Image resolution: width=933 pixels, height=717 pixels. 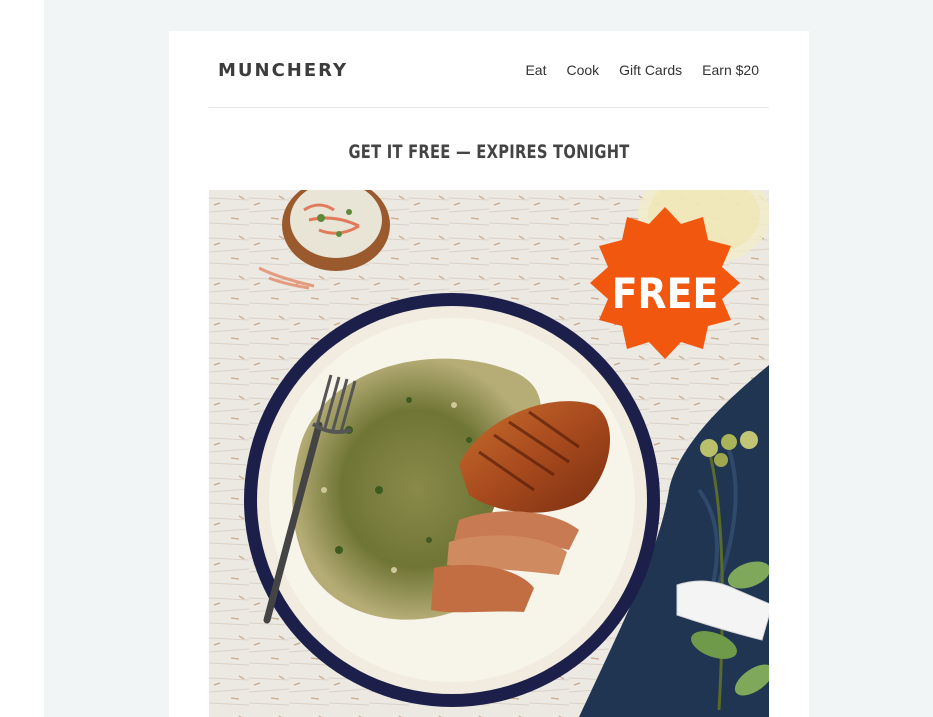 What do you see at coordinates (650, 70) in the screenshot?
I see `nav-gift-cards-link: Gift Cards` at bounding box center [650, 70].